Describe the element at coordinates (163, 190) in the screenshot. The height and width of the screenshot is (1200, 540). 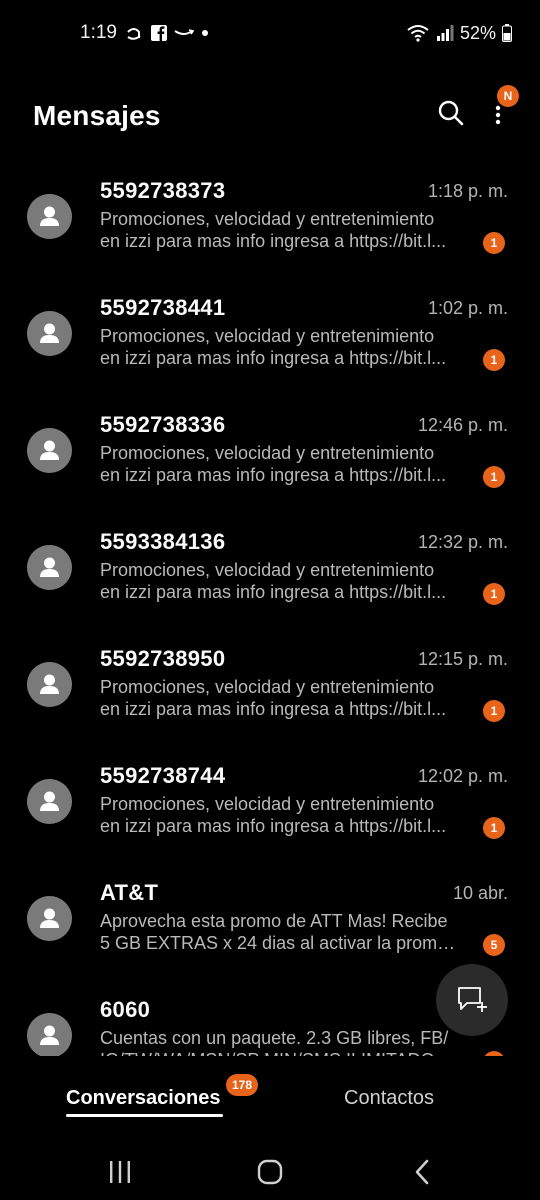
I see `conversation-name: 5592738373` at that location.